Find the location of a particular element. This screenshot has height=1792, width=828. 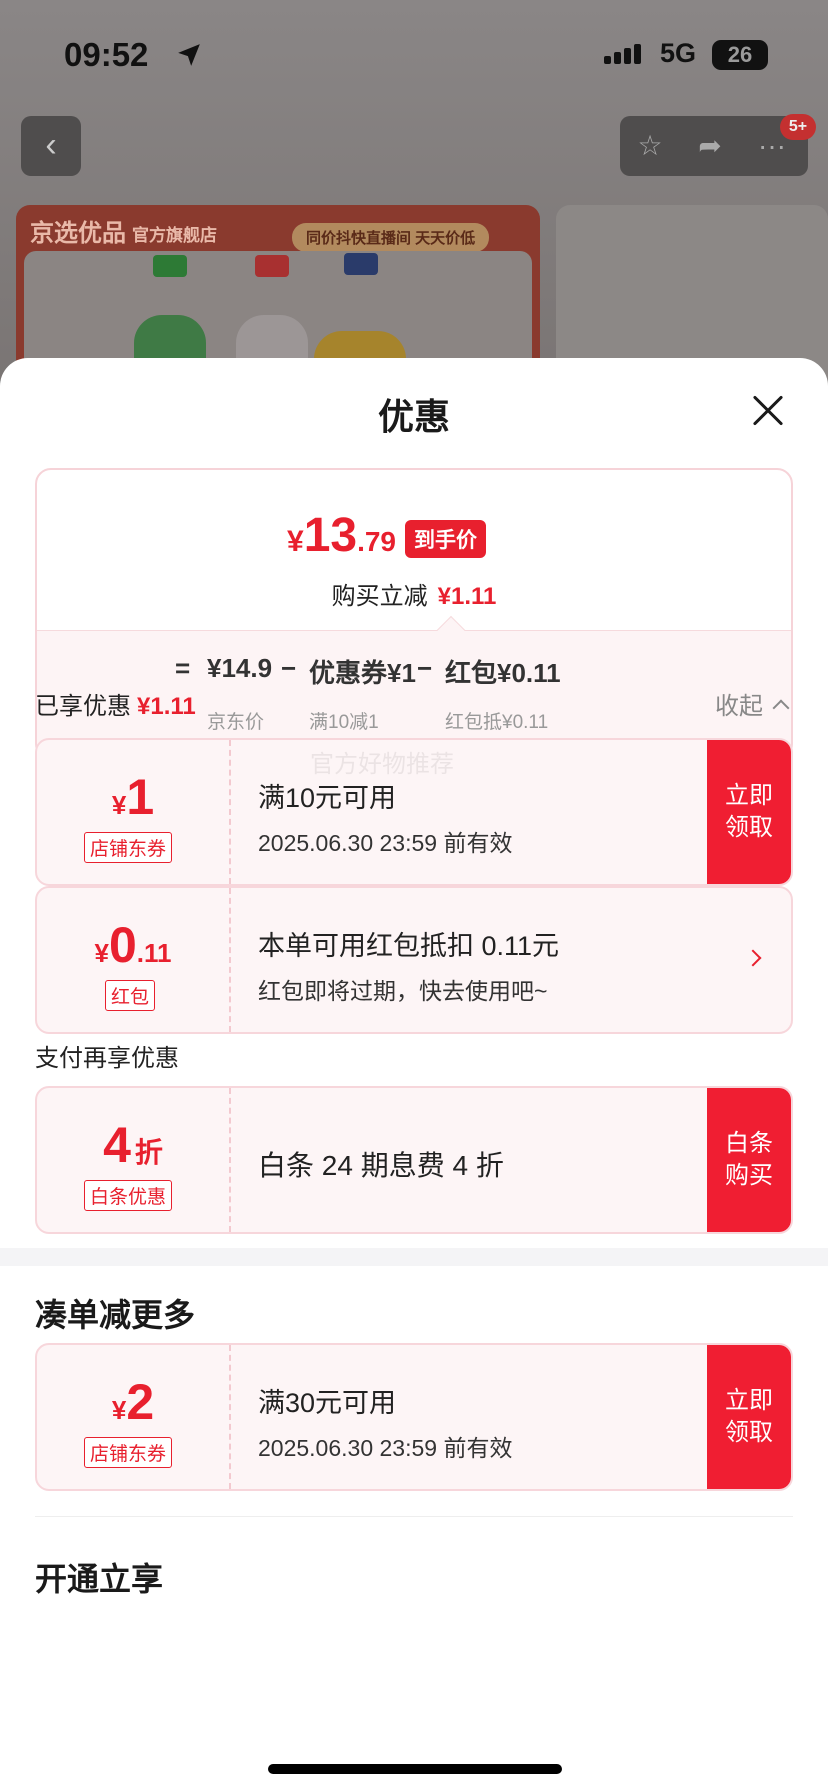

price-summary-top: ¥13.79 到手价 购买立减 ¥1.11 is located at coordinates (414, 550).